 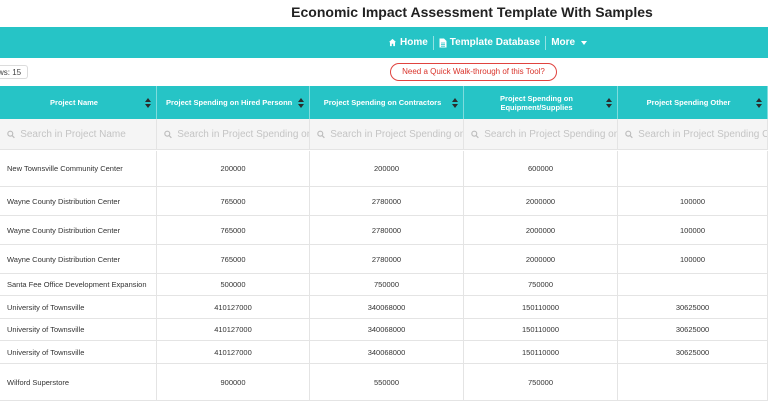 I want to click on table-cell: Wilford Superstore, so click(x=78, y=382).